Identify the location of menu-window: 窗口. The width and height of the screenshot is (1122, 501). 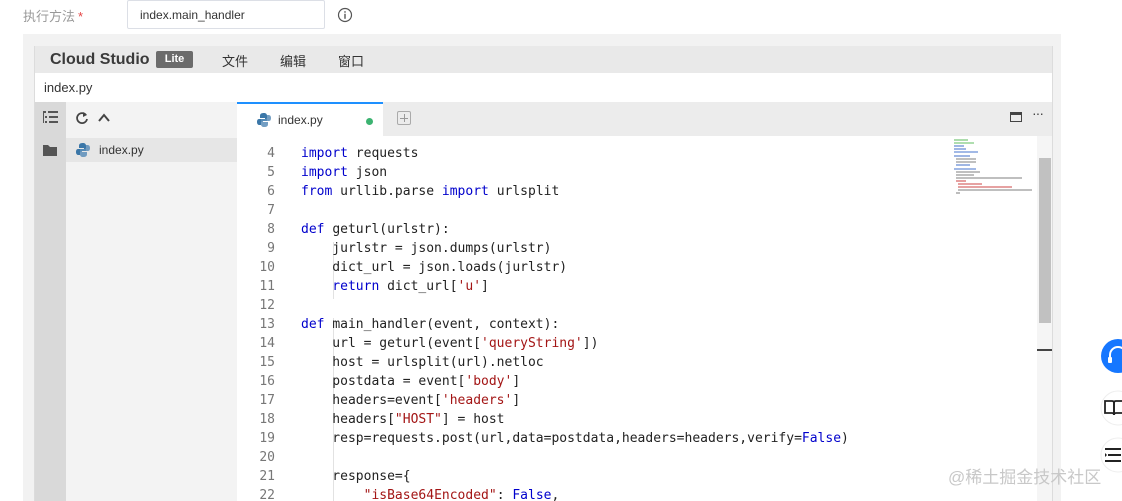
(351, 60).